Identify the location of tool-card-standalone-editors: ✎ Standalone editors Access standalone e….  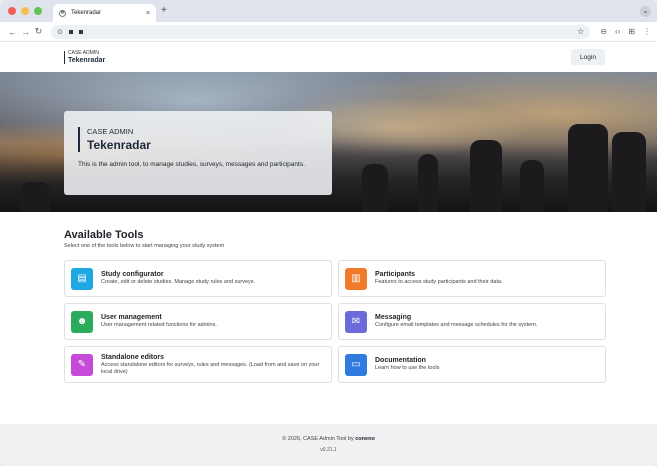
(198, 364).